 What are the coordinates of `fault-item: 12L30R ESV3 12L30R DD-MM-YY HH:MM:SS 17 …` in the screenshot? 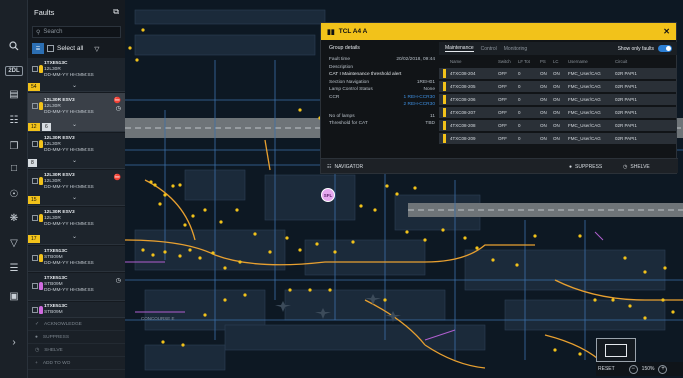 It's located at (76, 226).